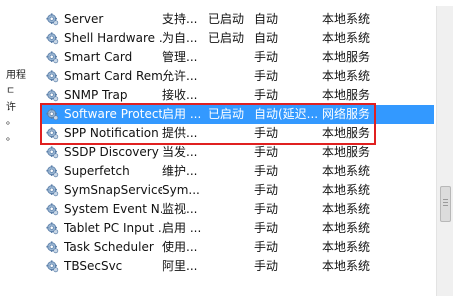 The image size is (476, 301). What do you see at coordinates (11, 137) in the screenshot?
I see `gutter-text-5: 。` at bounding box center [11, 137].